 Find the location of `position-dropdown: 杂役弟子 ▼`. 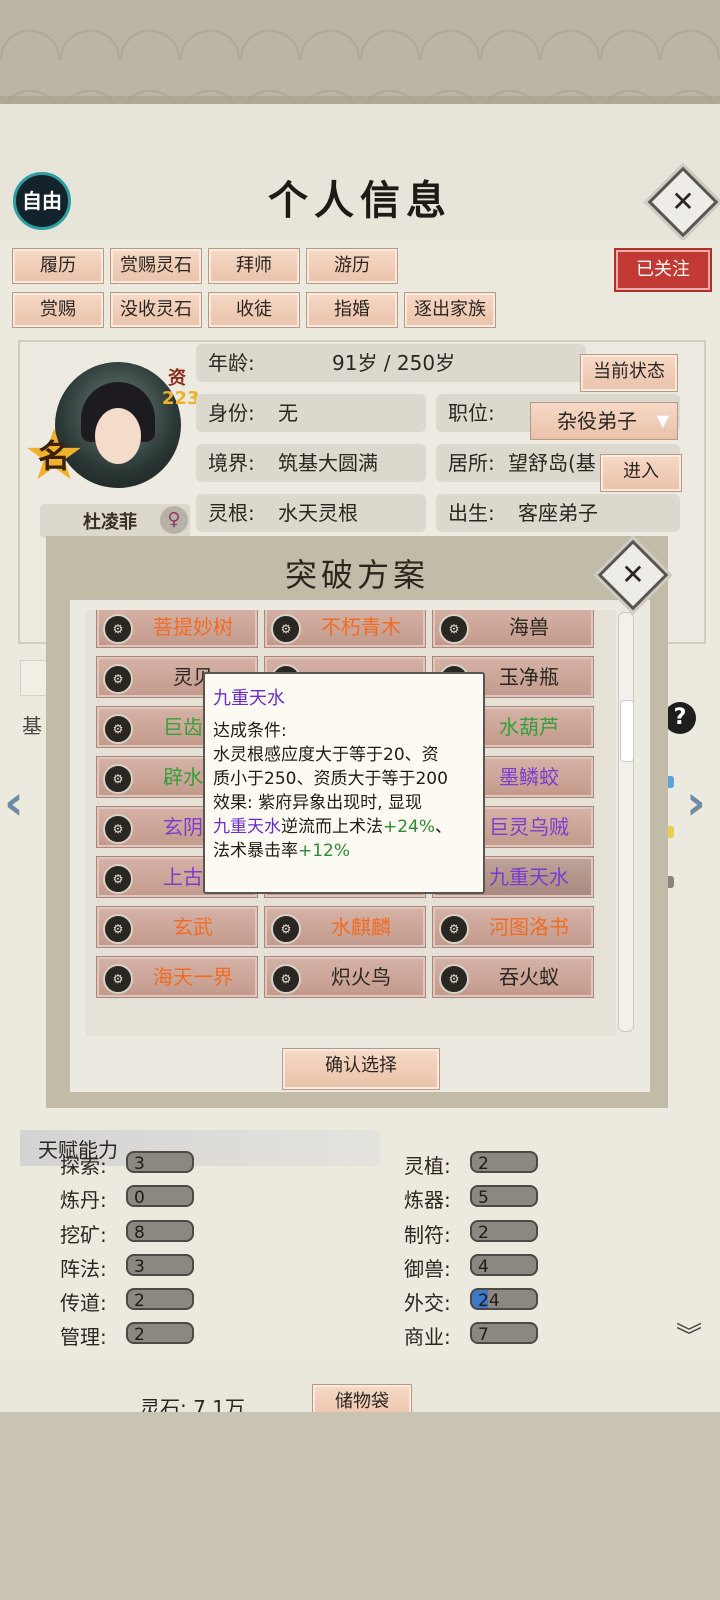

position-dropdown: 杂役弟子 ▼ is located at coordinates (604, 421).